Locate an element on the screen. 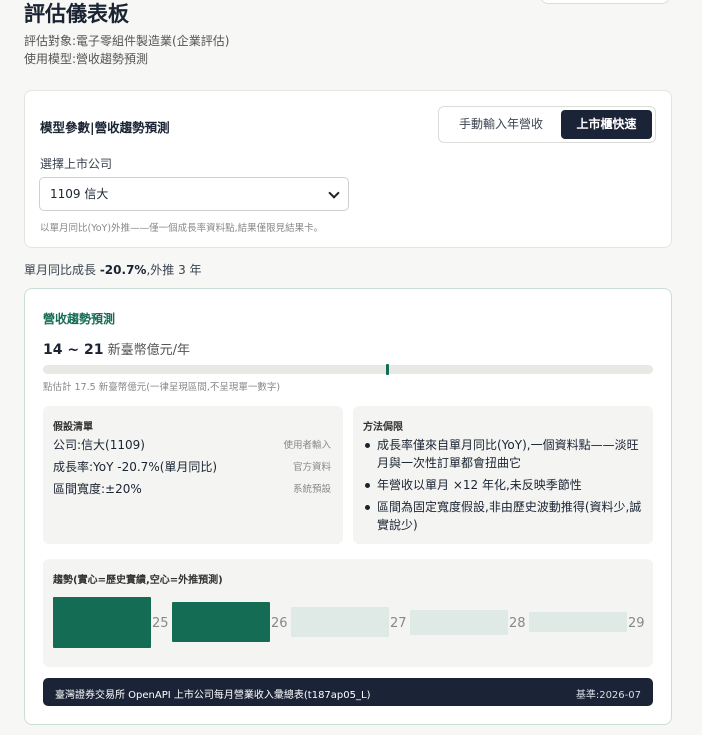 The height and width of the screenshot is (735, 702). trend-chart: 25 26 27 28 29 is located at coordinates (349, 624).